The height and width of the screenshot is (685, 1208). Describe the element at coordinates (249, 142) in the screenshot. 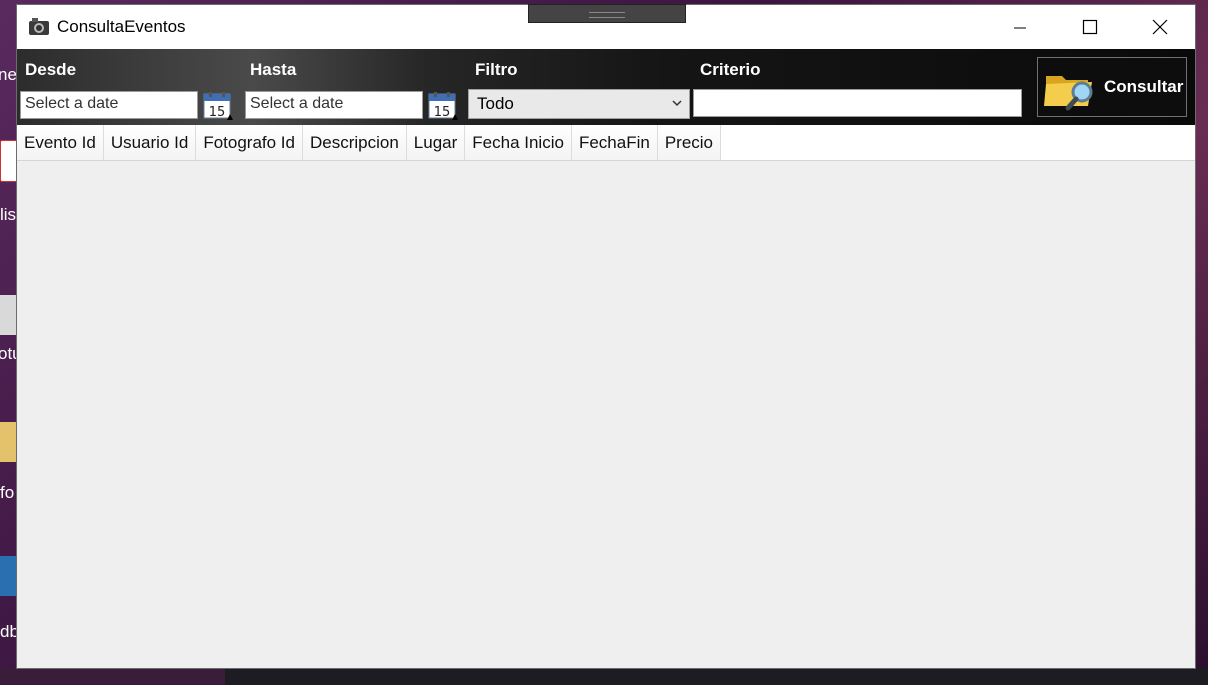

I see `column-header-fotografo-id: Fotografo Id` at that location.